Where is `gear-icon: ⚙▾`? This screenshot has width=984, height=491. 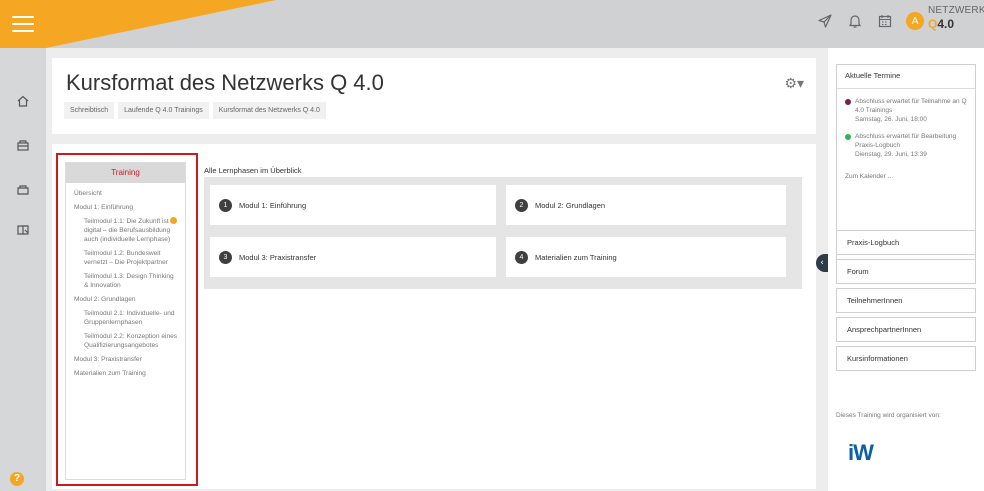
gear-icon: ⚙▾ is located at coordinates (794, 84).